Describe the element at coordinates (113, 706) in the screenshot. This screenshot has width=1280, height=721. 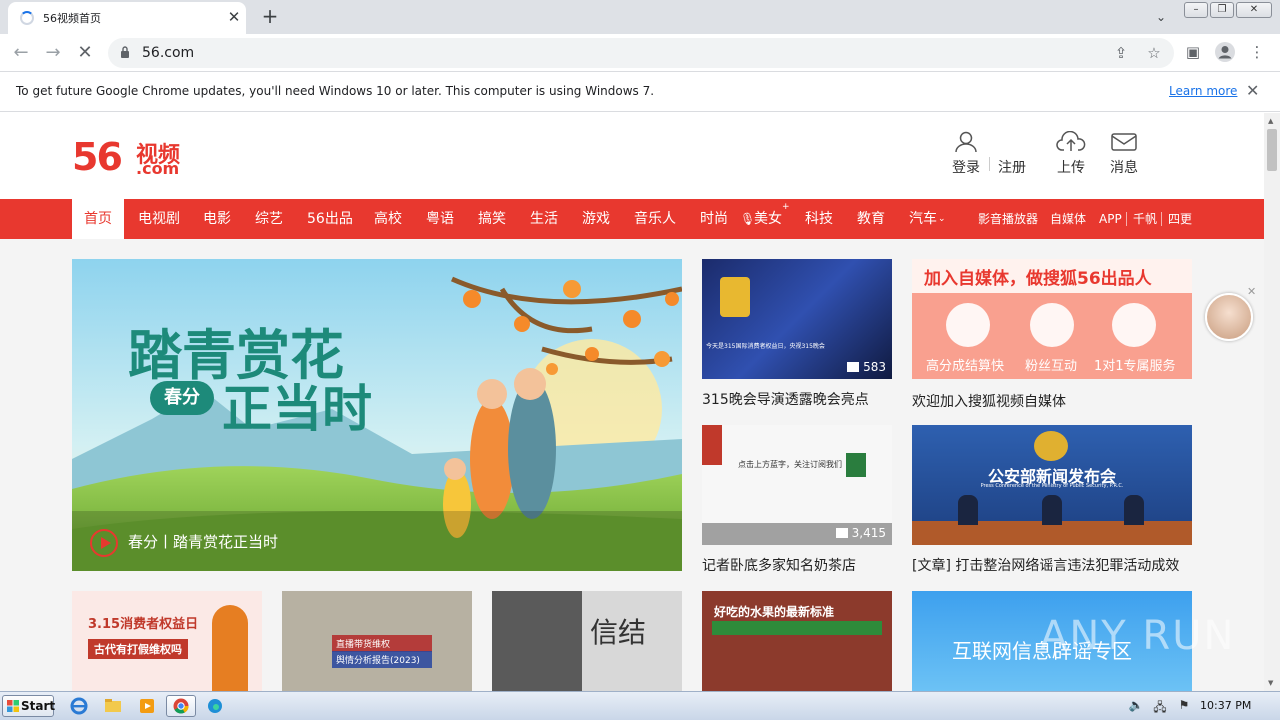
I see `explorer-folder-icon` at that location.